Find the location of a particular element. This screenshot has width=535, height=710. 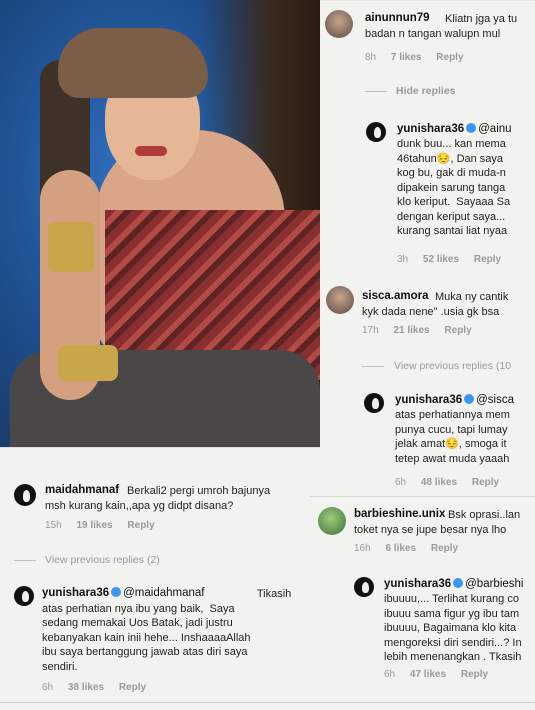

comment-likes: 6 likes is located at coordinates (400, 548).